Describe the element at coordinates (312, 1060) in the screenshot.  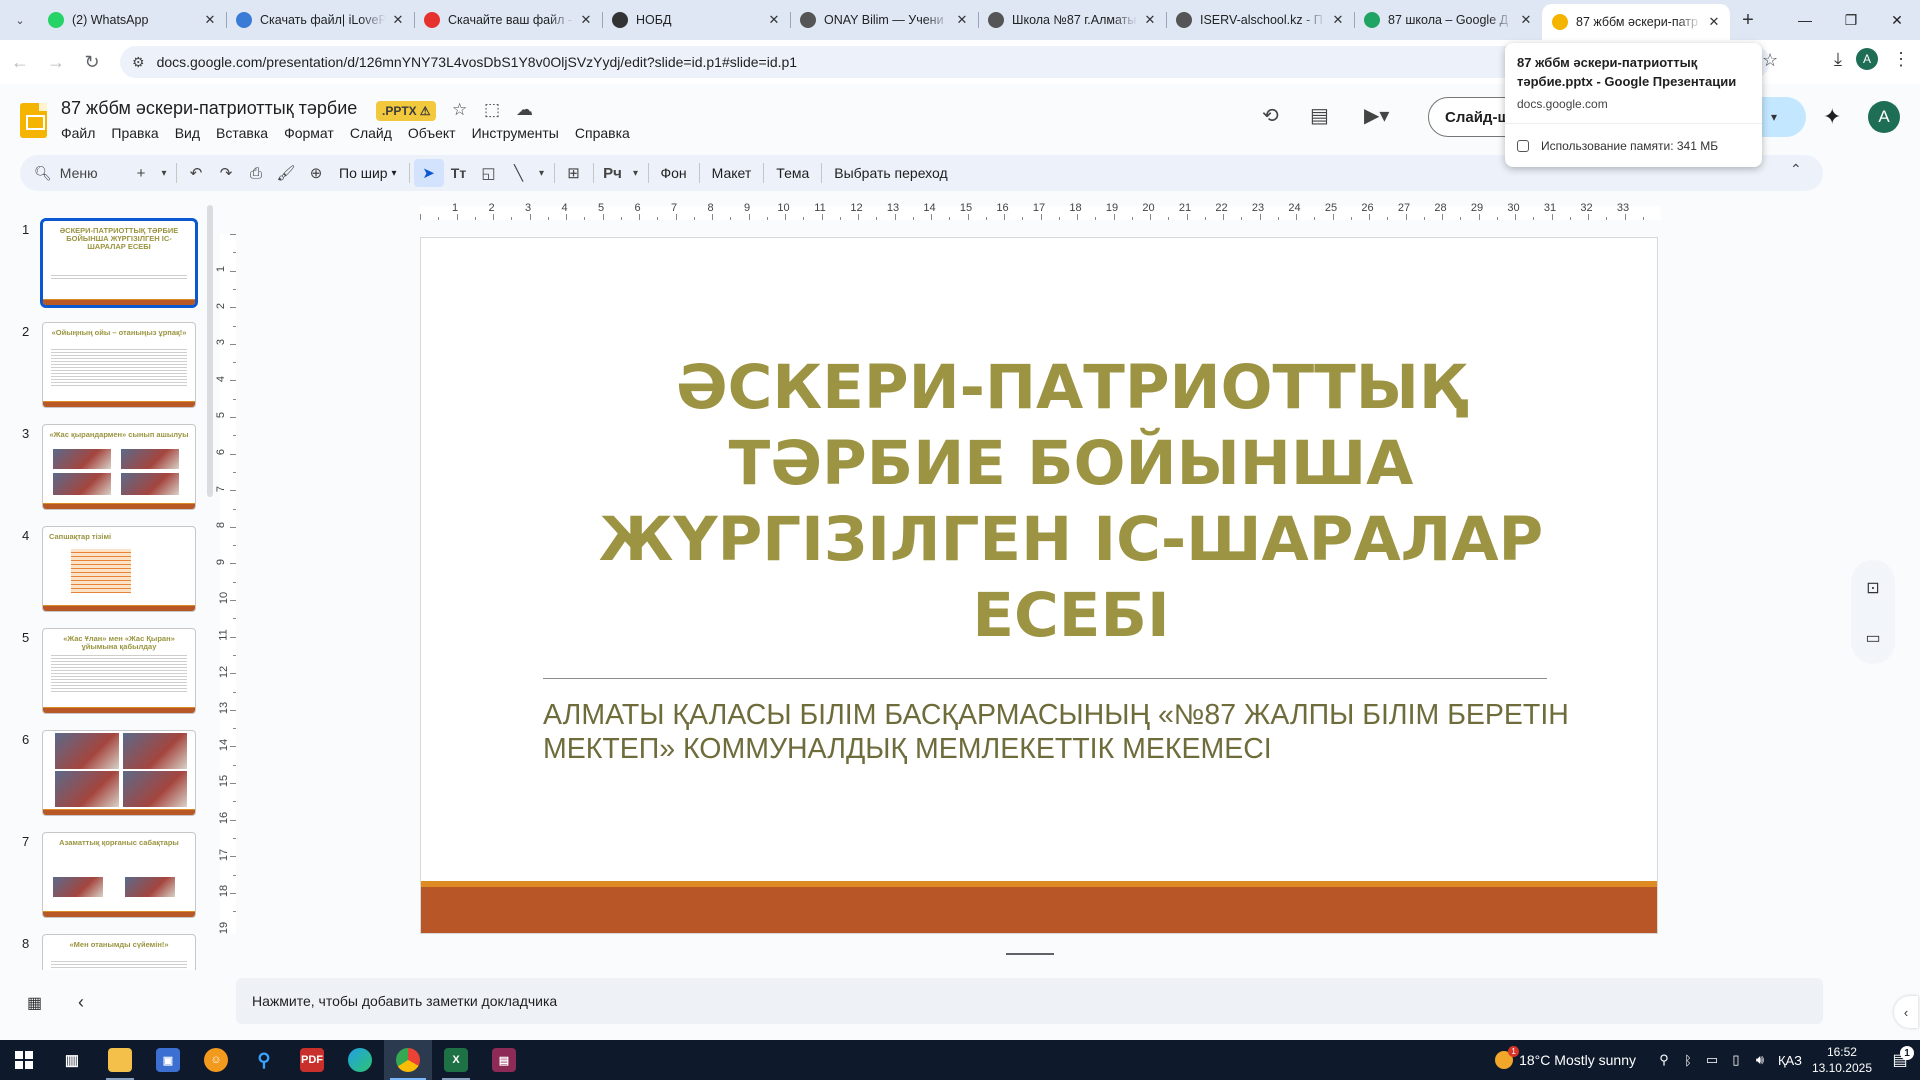
I see `pdf-app-icon: PDF` at that location.